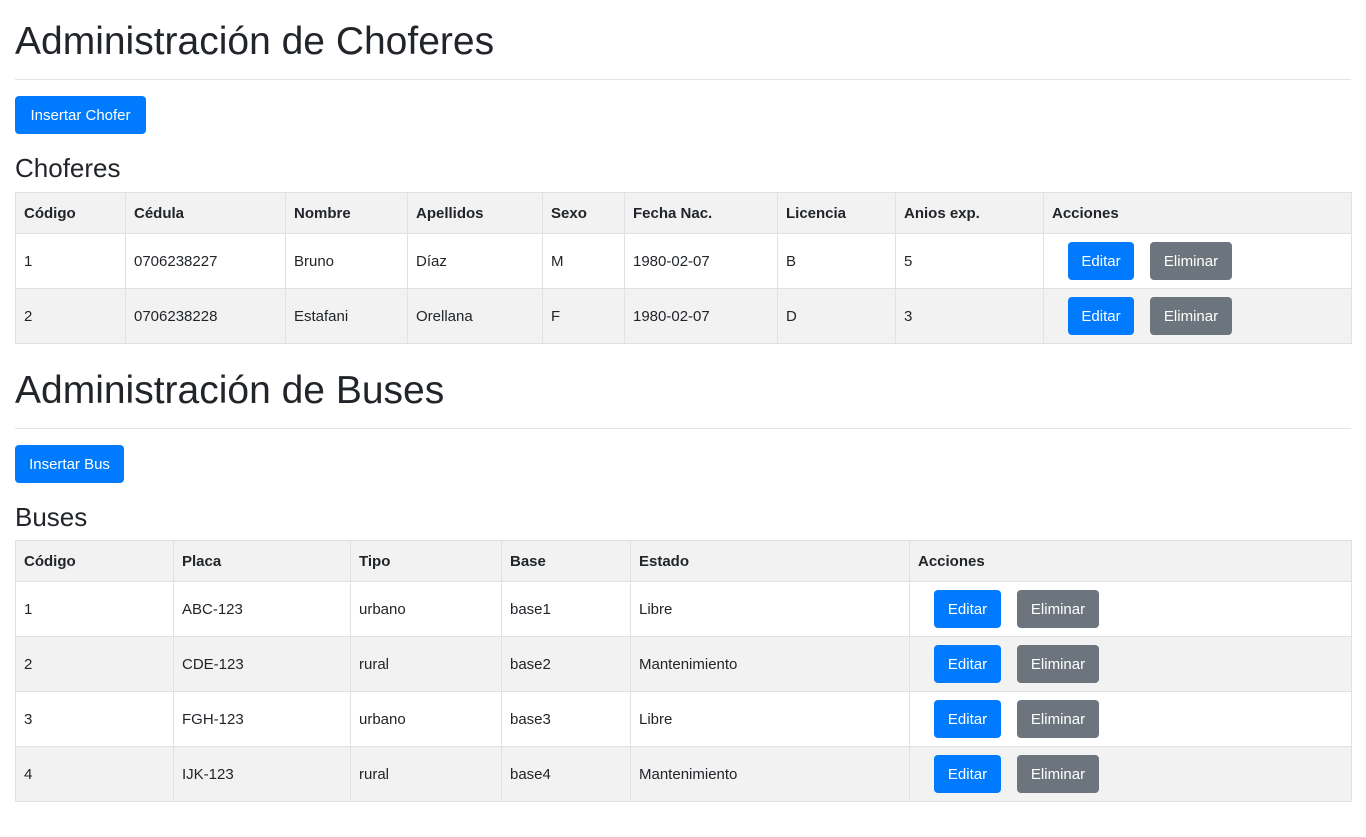 The height and width of the screenshot is (837, 1366). I want to click on column-header-tipo: Tipo, so click(426, 561).